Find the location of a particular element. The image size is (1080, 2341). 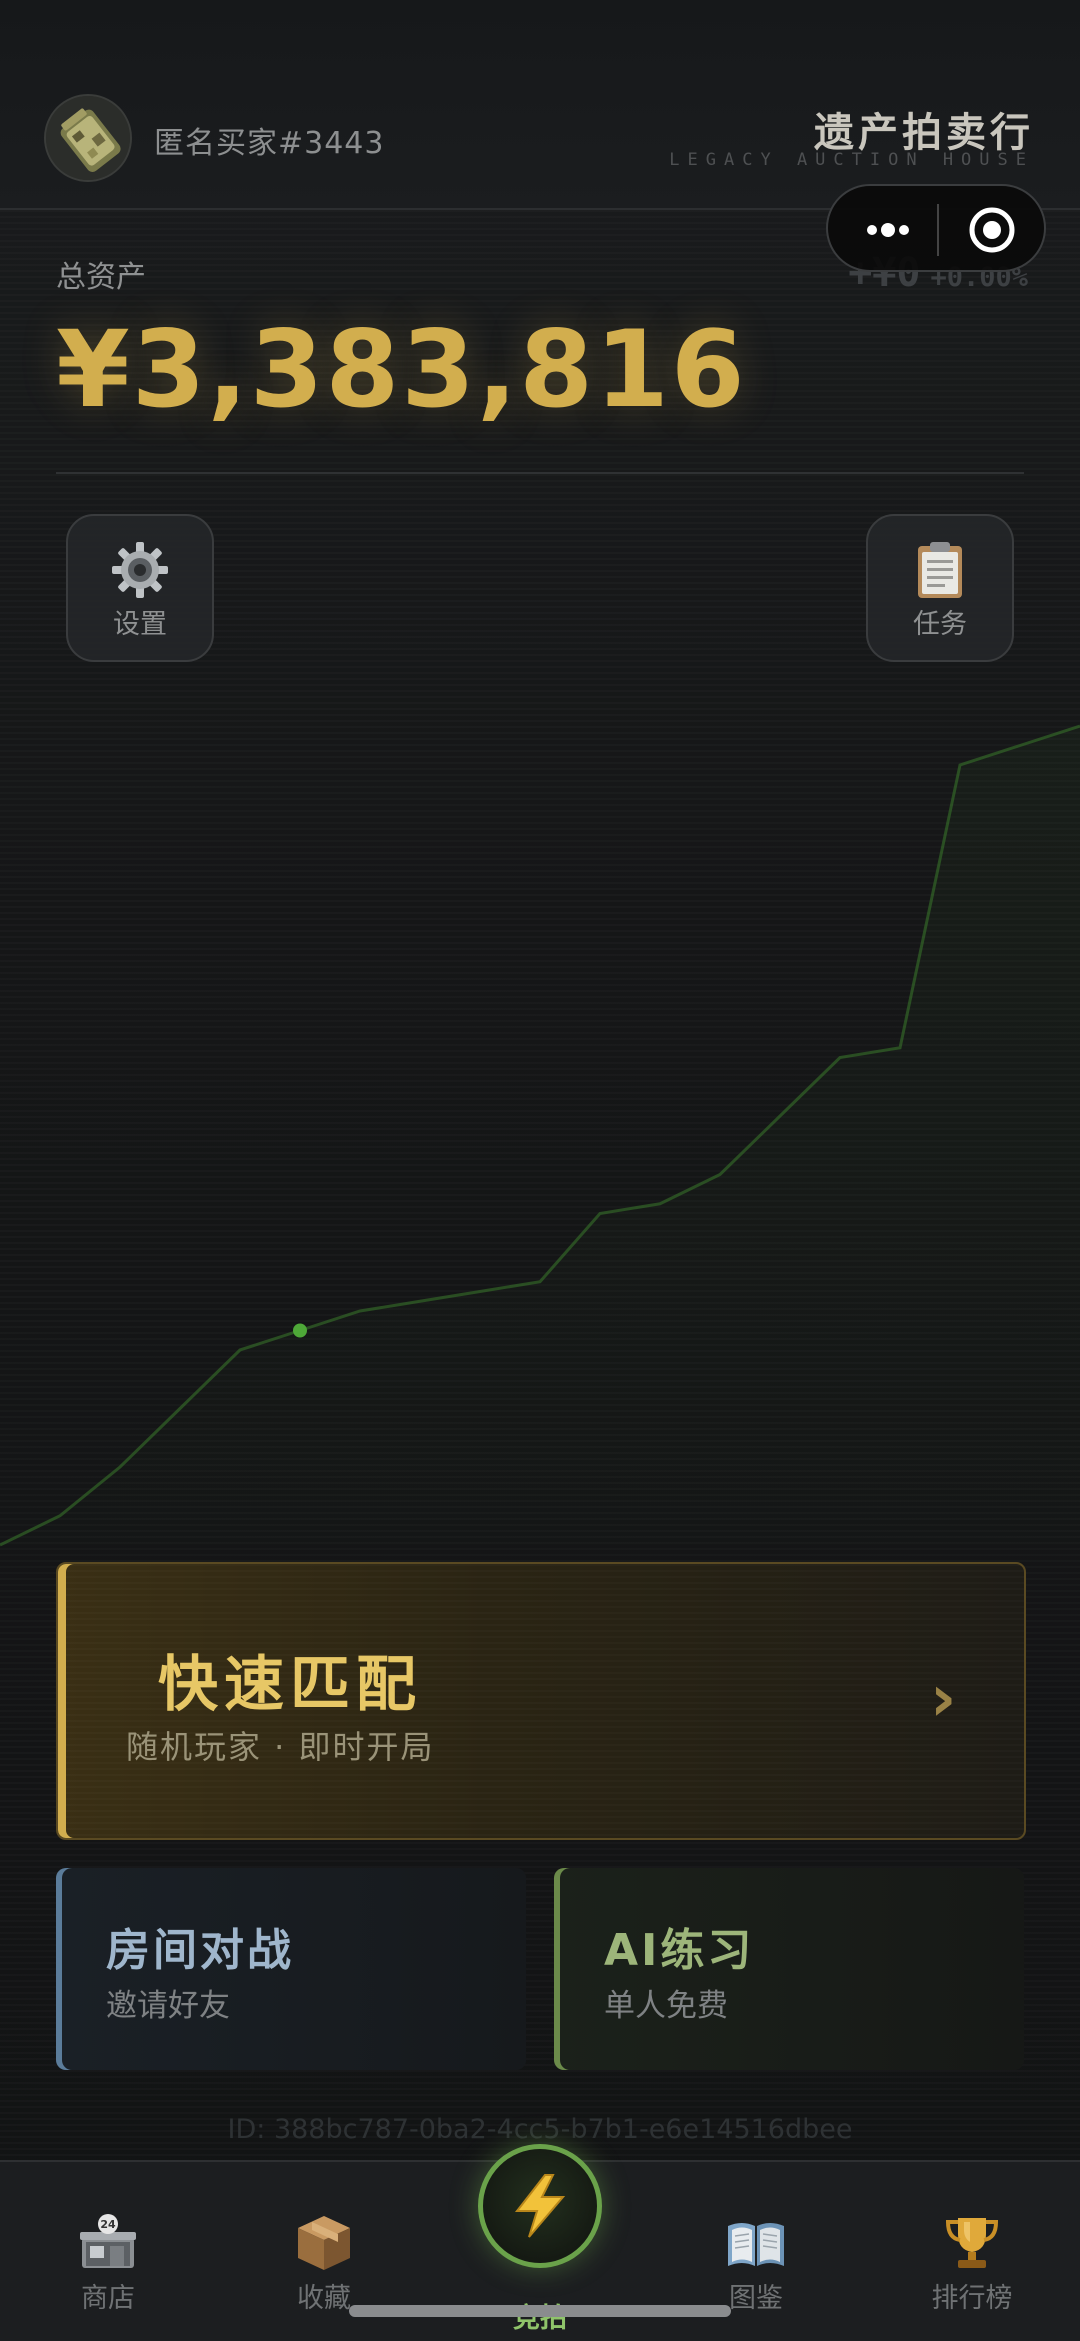

tab-shop: 24 商店 is located at coordinates (108, 2251).